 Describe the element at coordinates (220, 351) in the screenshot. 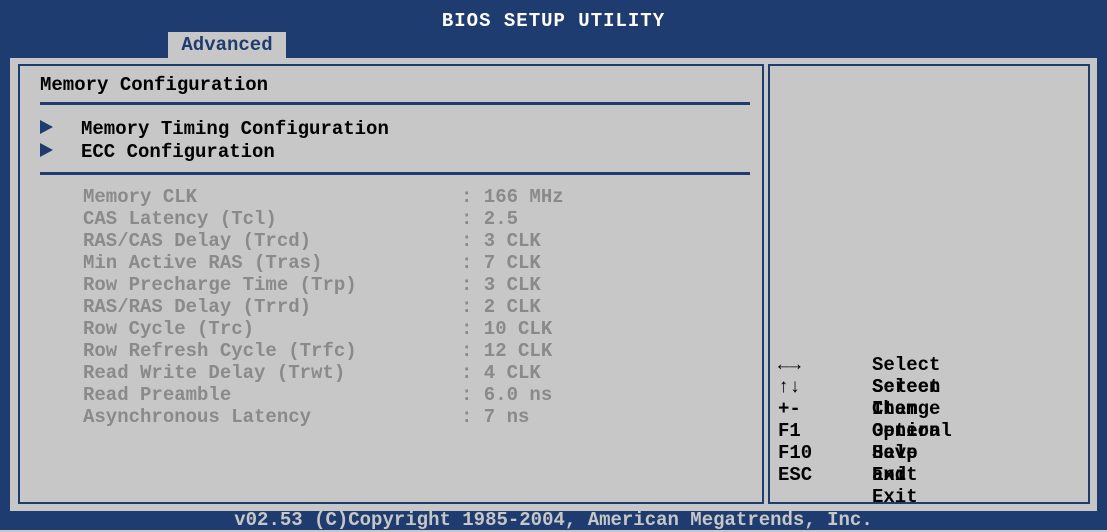

I see `info-label: Row Refresh Cycle (Trfc)` at that location.